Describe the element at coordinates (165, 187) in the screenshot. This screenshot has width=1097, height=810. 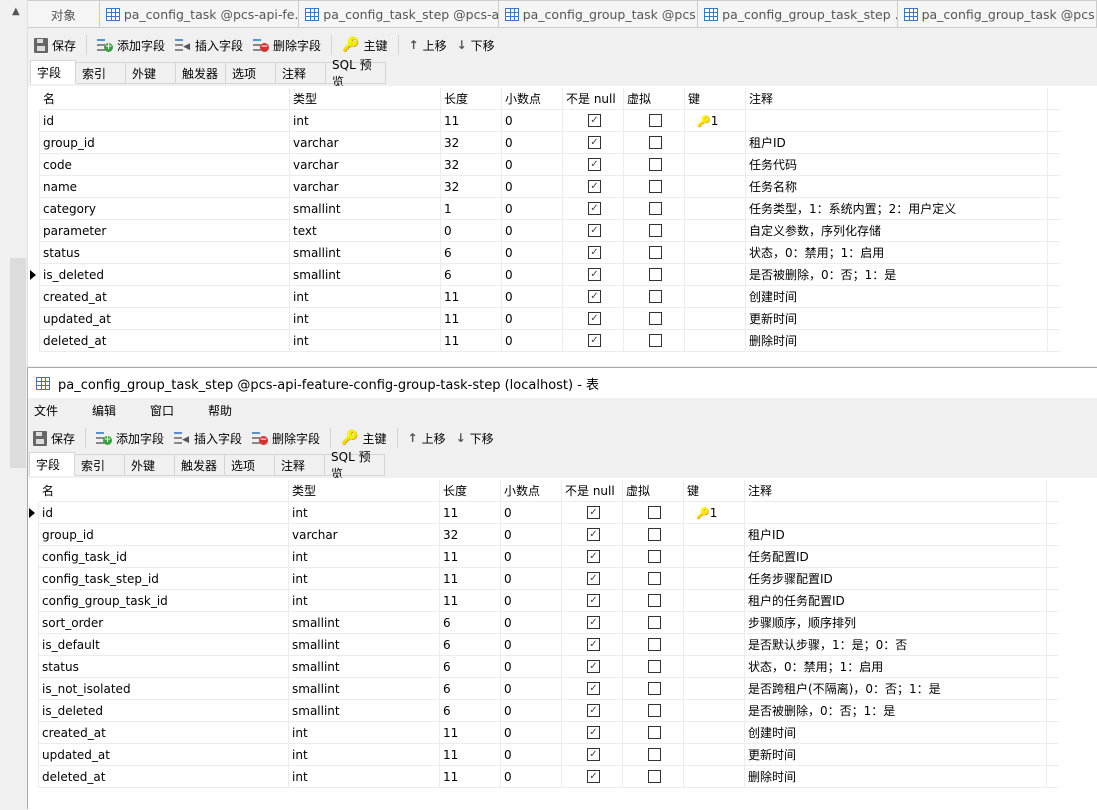
I see `cell-name: name` at that location.